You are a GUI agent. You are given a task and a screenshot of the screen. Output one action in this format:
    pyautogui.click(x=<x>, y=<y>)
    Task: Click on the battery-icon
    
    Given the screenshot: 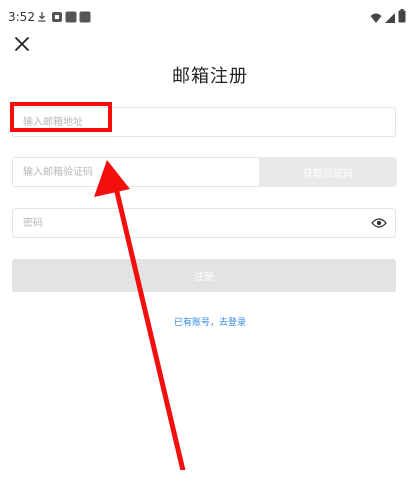 What is the action you would take?
    pyautogui.click(x=402, y=16)
    